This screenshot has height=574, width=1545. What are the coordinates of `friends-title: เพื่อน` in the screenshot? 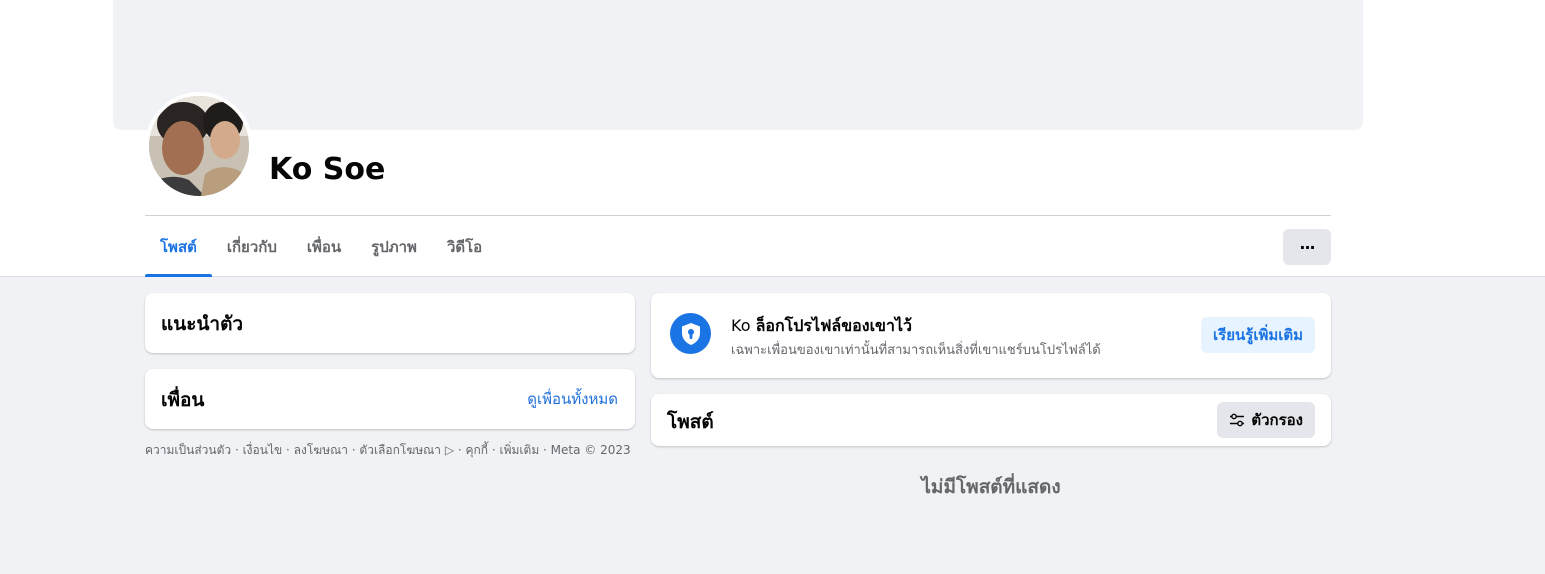 It's located at (183, 400).